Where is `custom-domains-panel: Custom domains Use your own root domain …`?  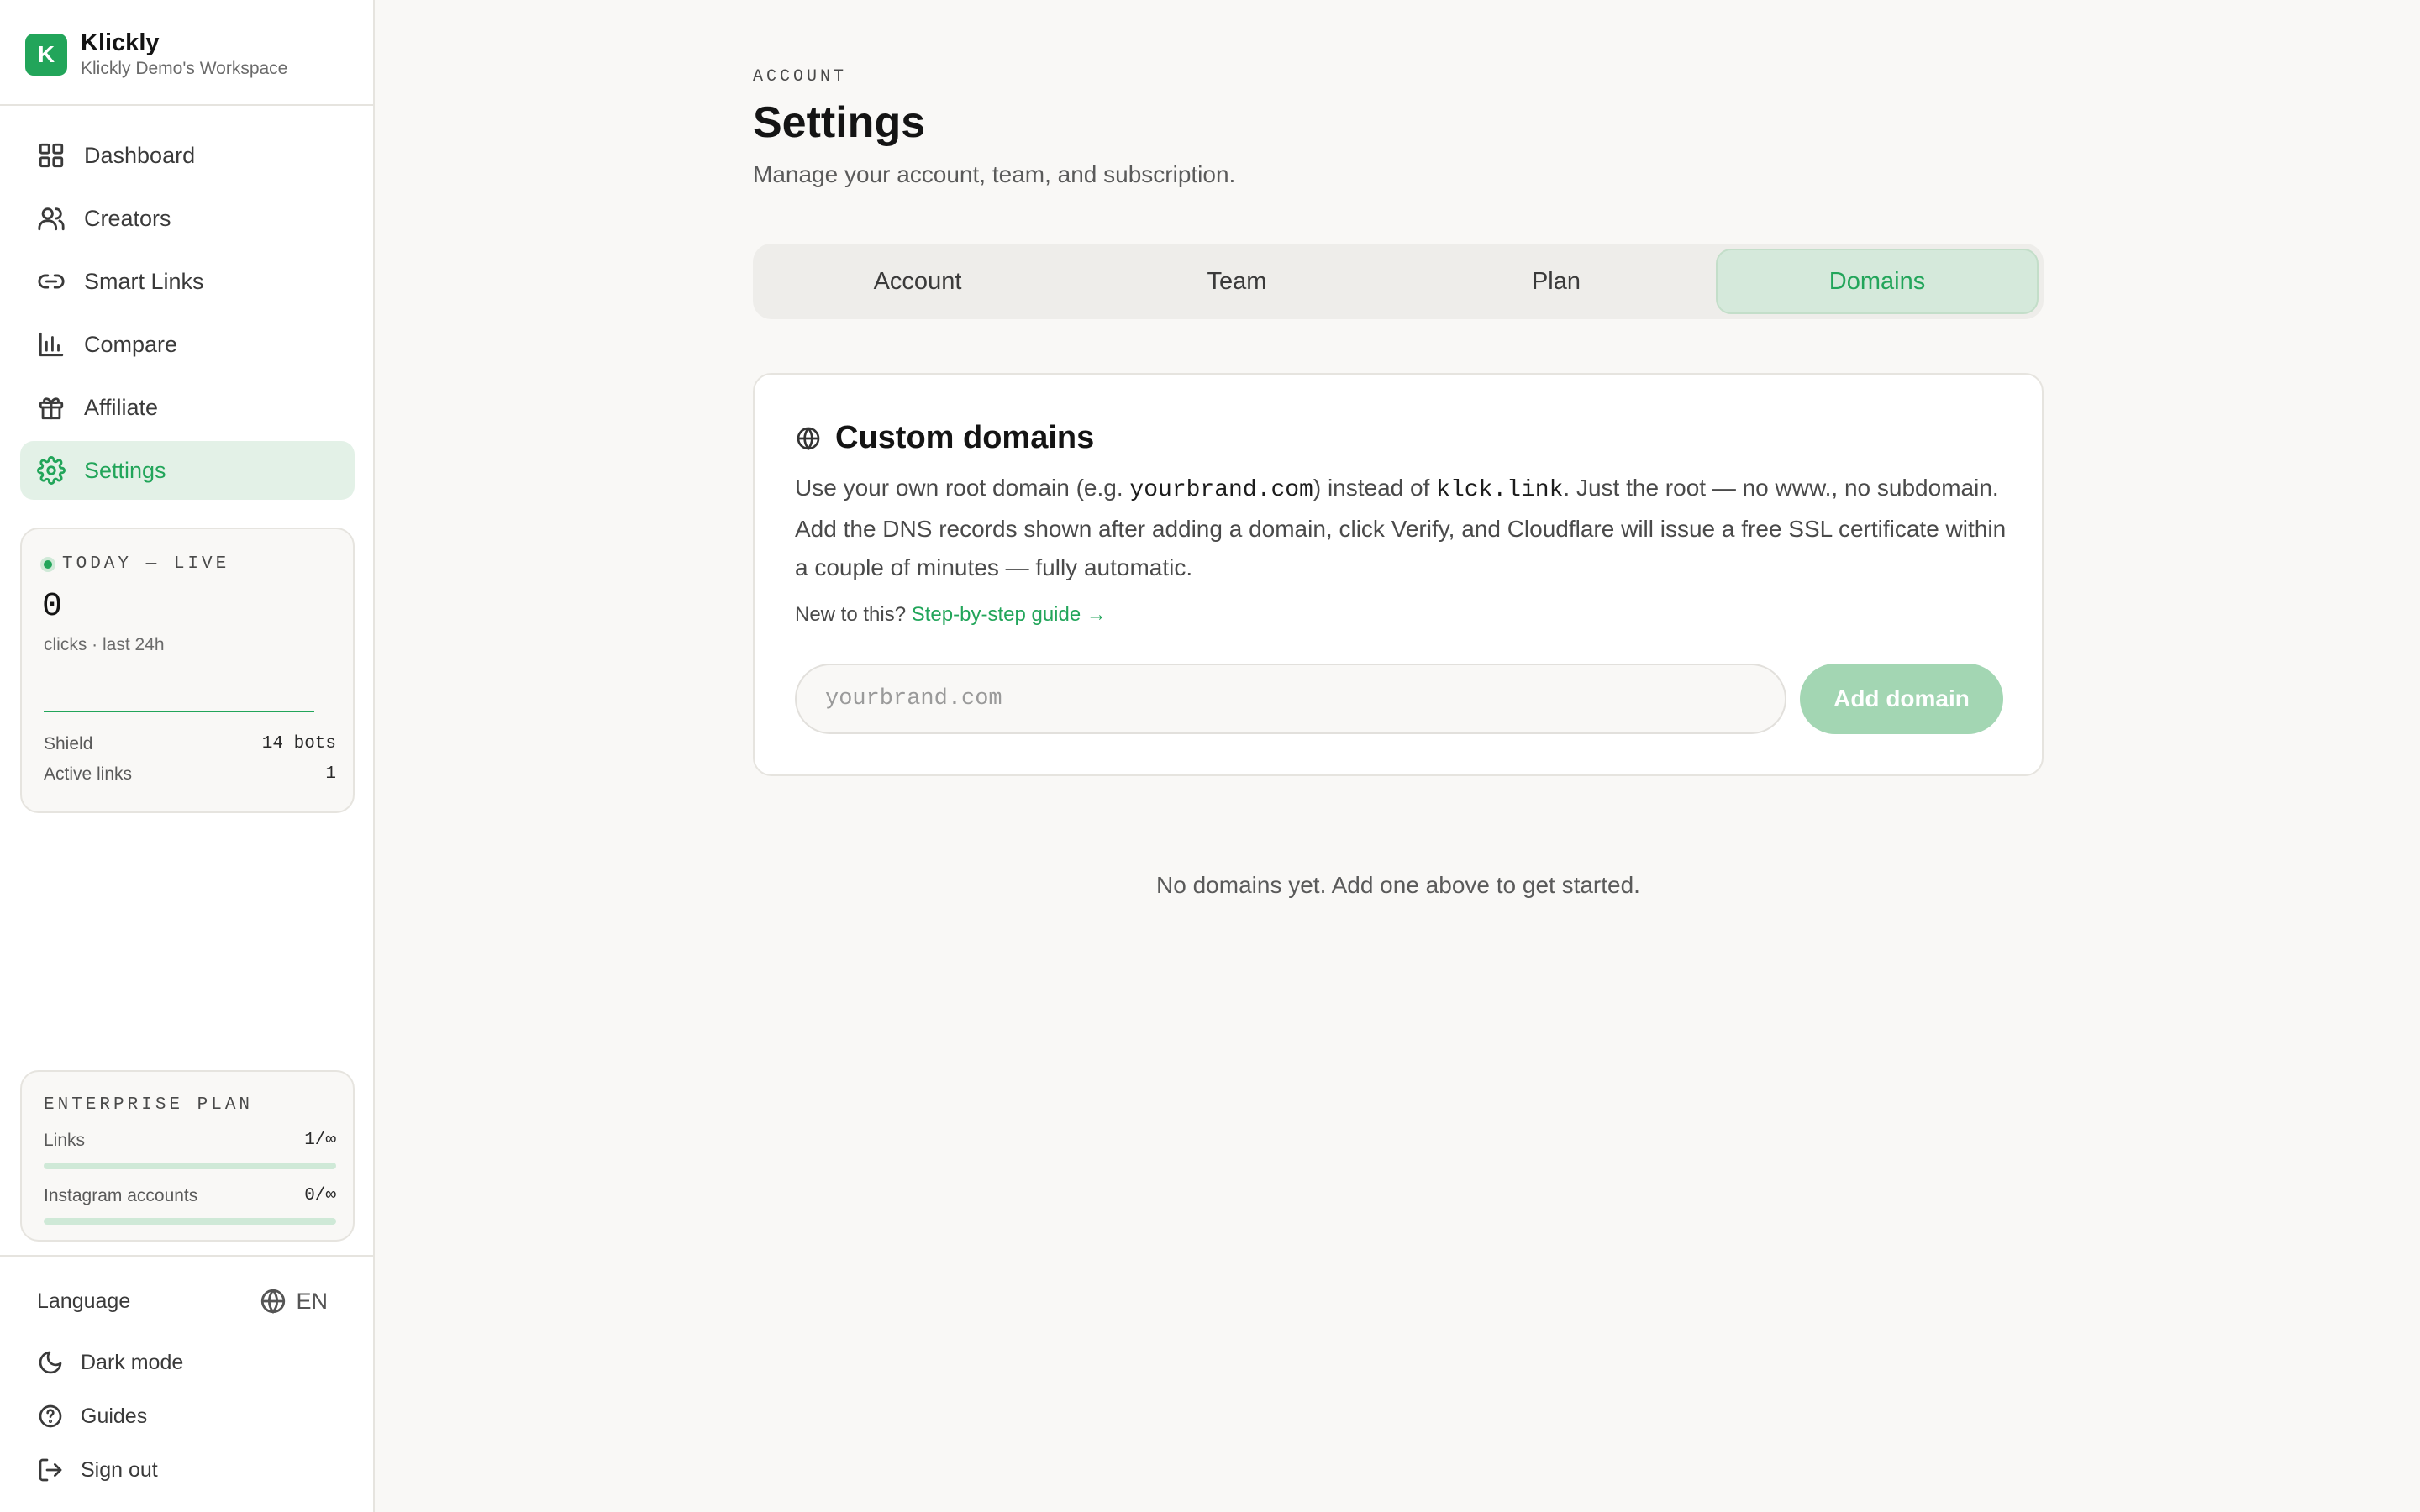 custom-domains-panel: Custom domains Use your own root domain … is located at coordinates (1398, 574).